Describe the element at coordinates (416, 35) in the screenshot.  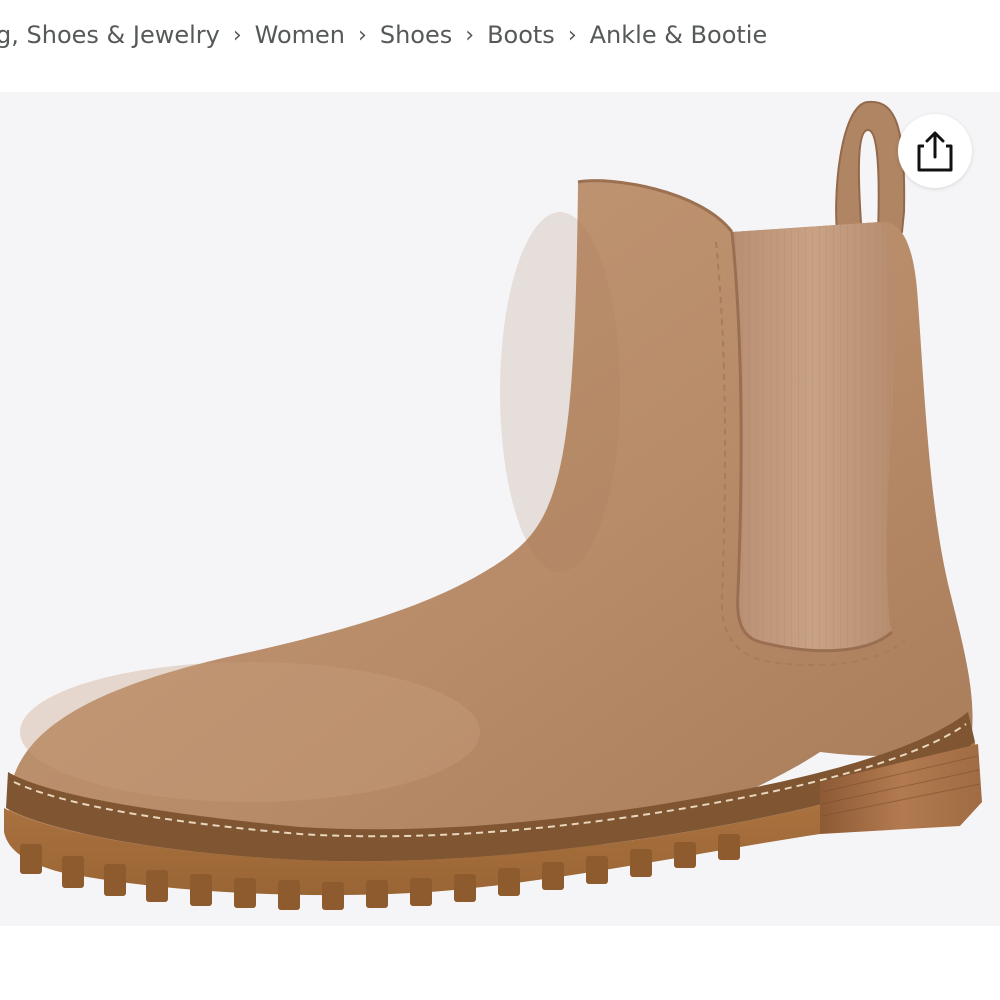
I see `breadcrumb-link-shoes: Shoes` at that location.